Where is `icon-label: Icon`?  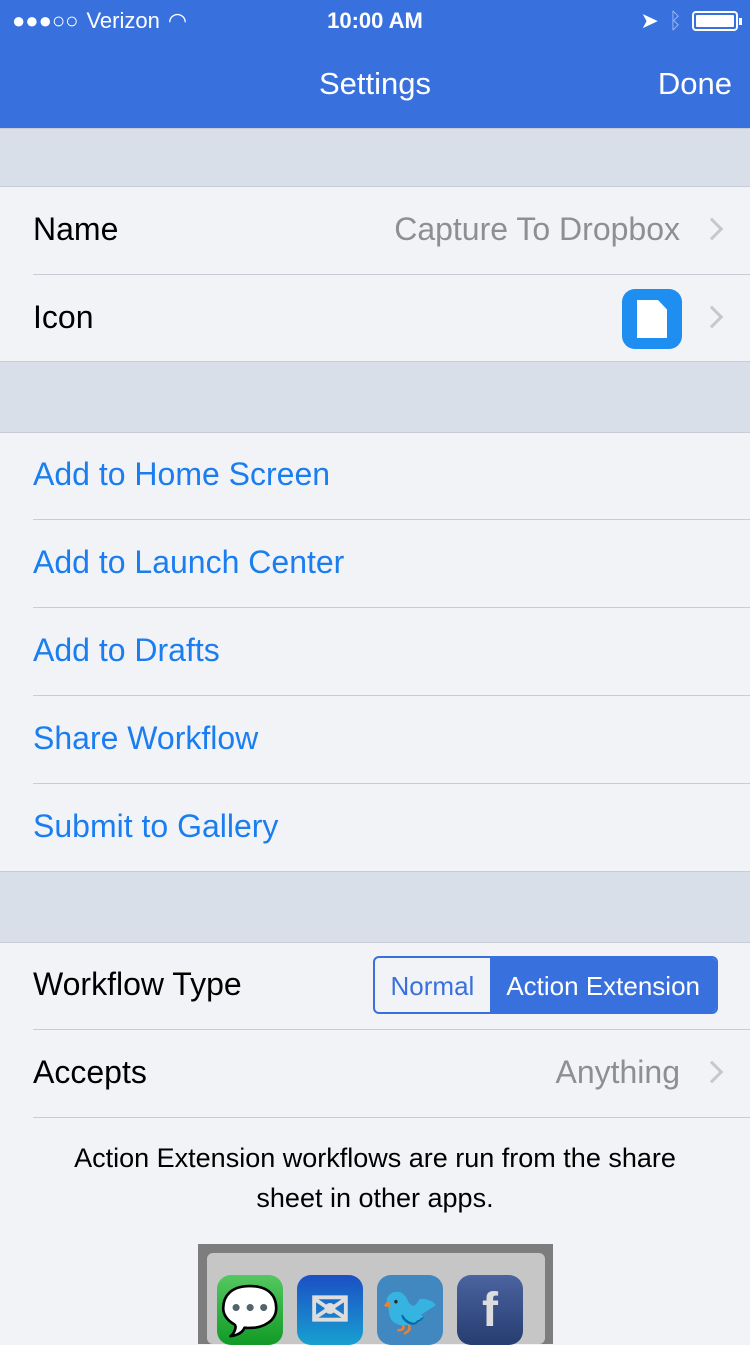
icon-label: Icon is located at coordinates (63, 317).